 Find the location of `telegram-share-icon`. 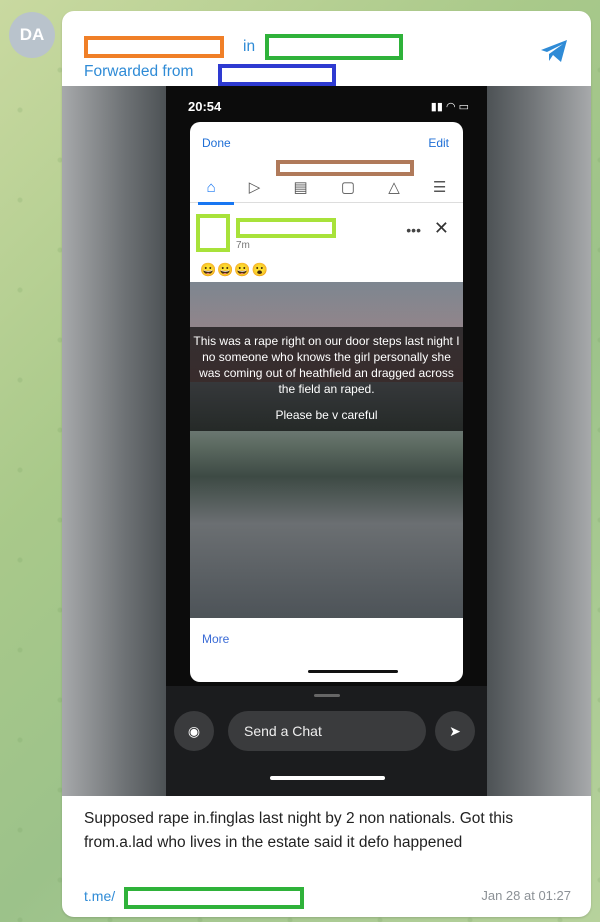

telegram-share-icon is located at coordinates (554, 51).